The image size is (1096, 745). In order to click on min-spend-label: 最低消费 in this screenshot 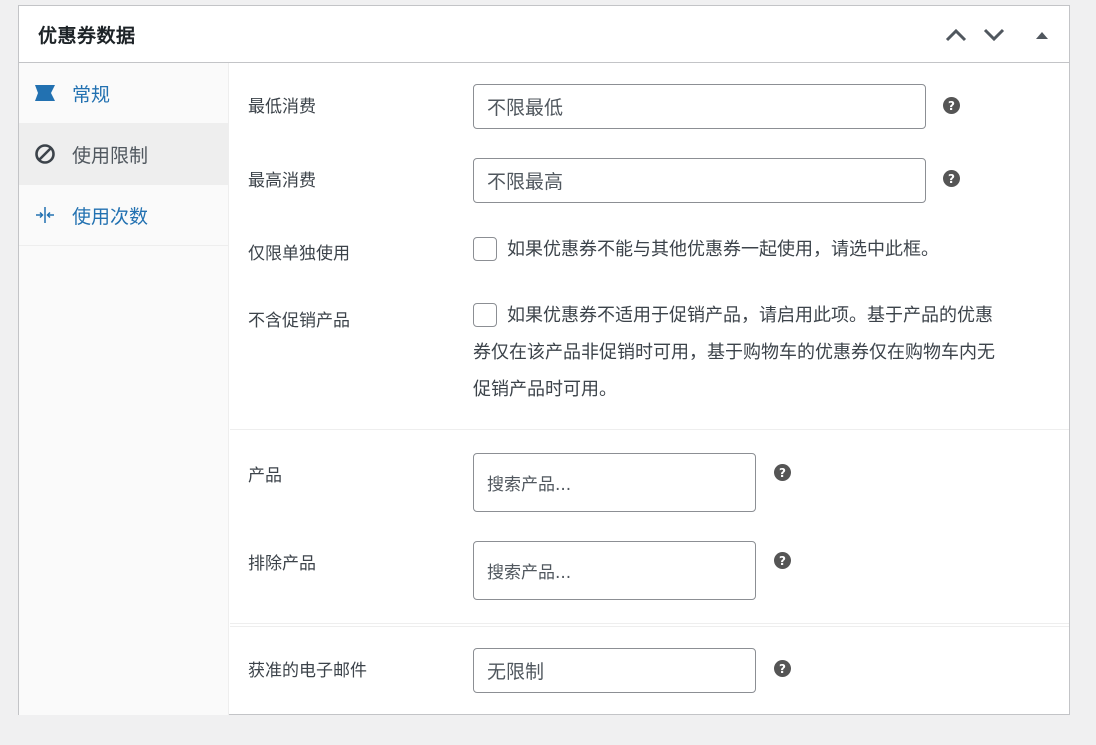, I will do `click(282, 107)`.